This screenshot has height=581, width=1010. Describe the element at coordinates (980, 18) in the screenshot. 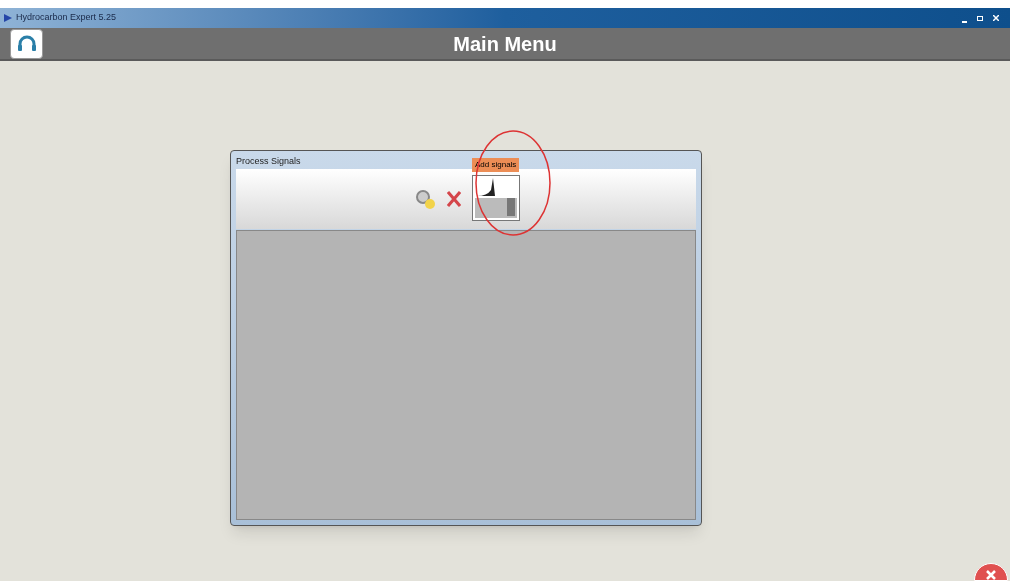

I see `maximize-button` at that location.